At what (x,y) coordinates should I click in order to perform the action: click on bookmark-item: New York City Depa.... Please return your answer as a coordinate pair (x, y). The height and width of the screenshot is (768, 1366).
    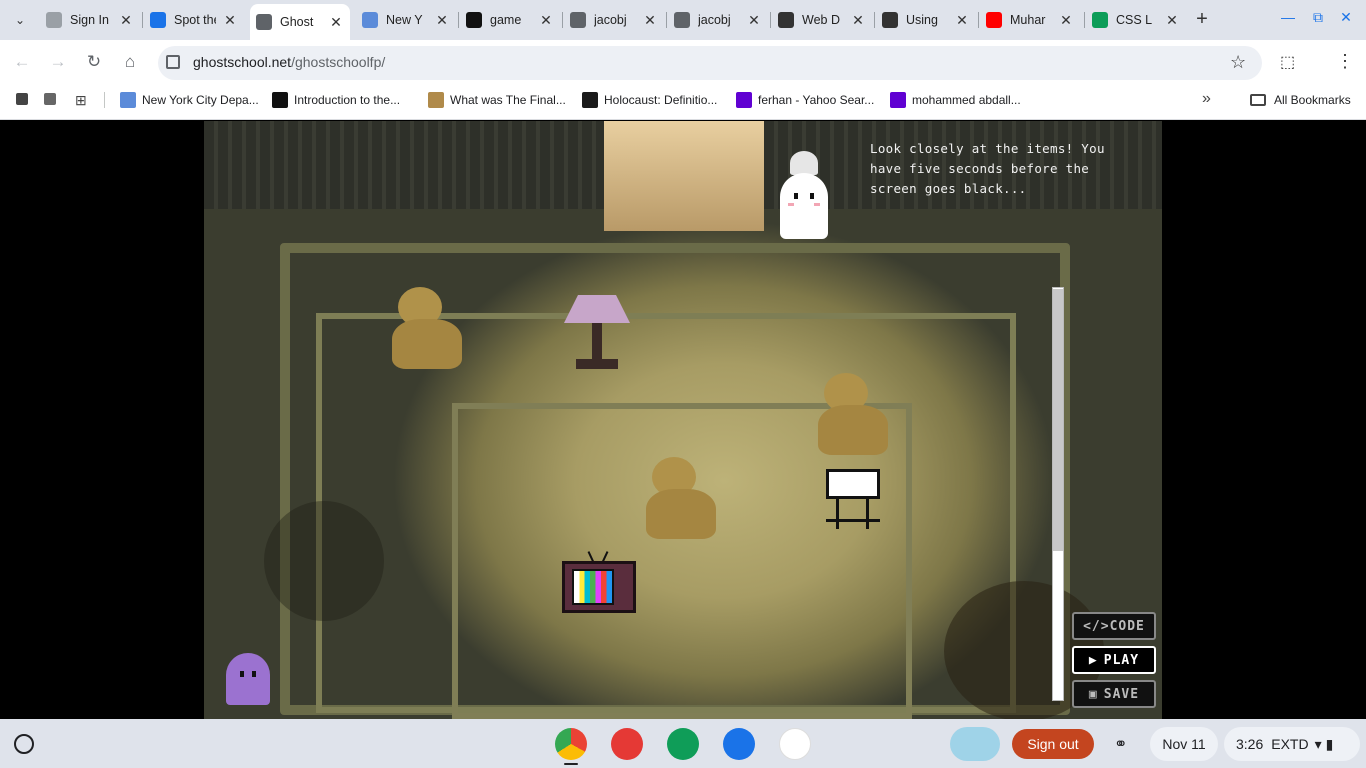
    Looking at the image, I should click on (189, 100).